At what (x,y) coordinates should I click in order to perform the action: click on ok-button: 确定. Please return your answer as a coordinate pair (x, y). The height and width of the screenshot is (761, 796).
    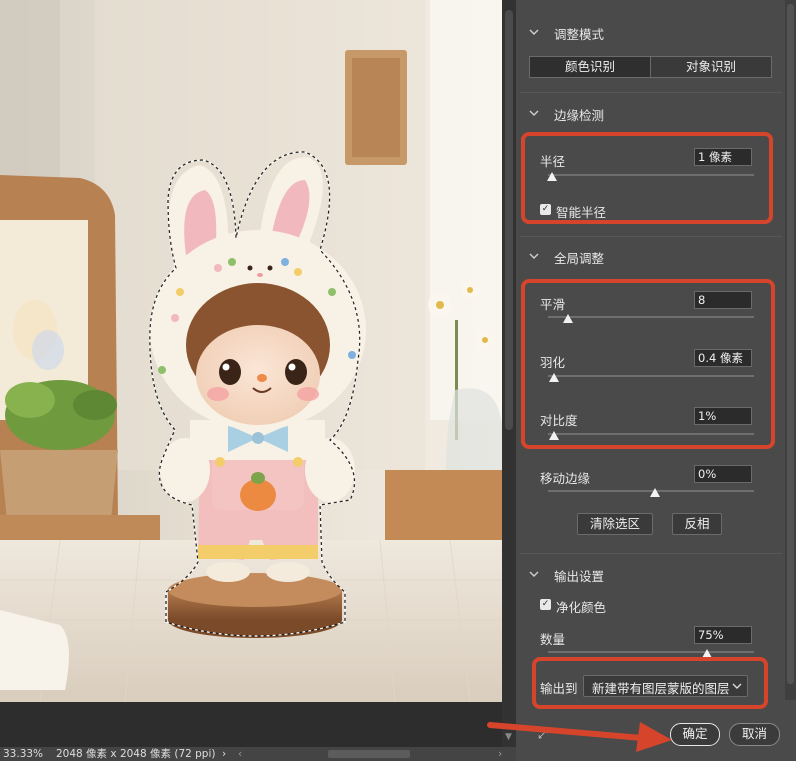
    Looking at the image, I should click on (695, 734).